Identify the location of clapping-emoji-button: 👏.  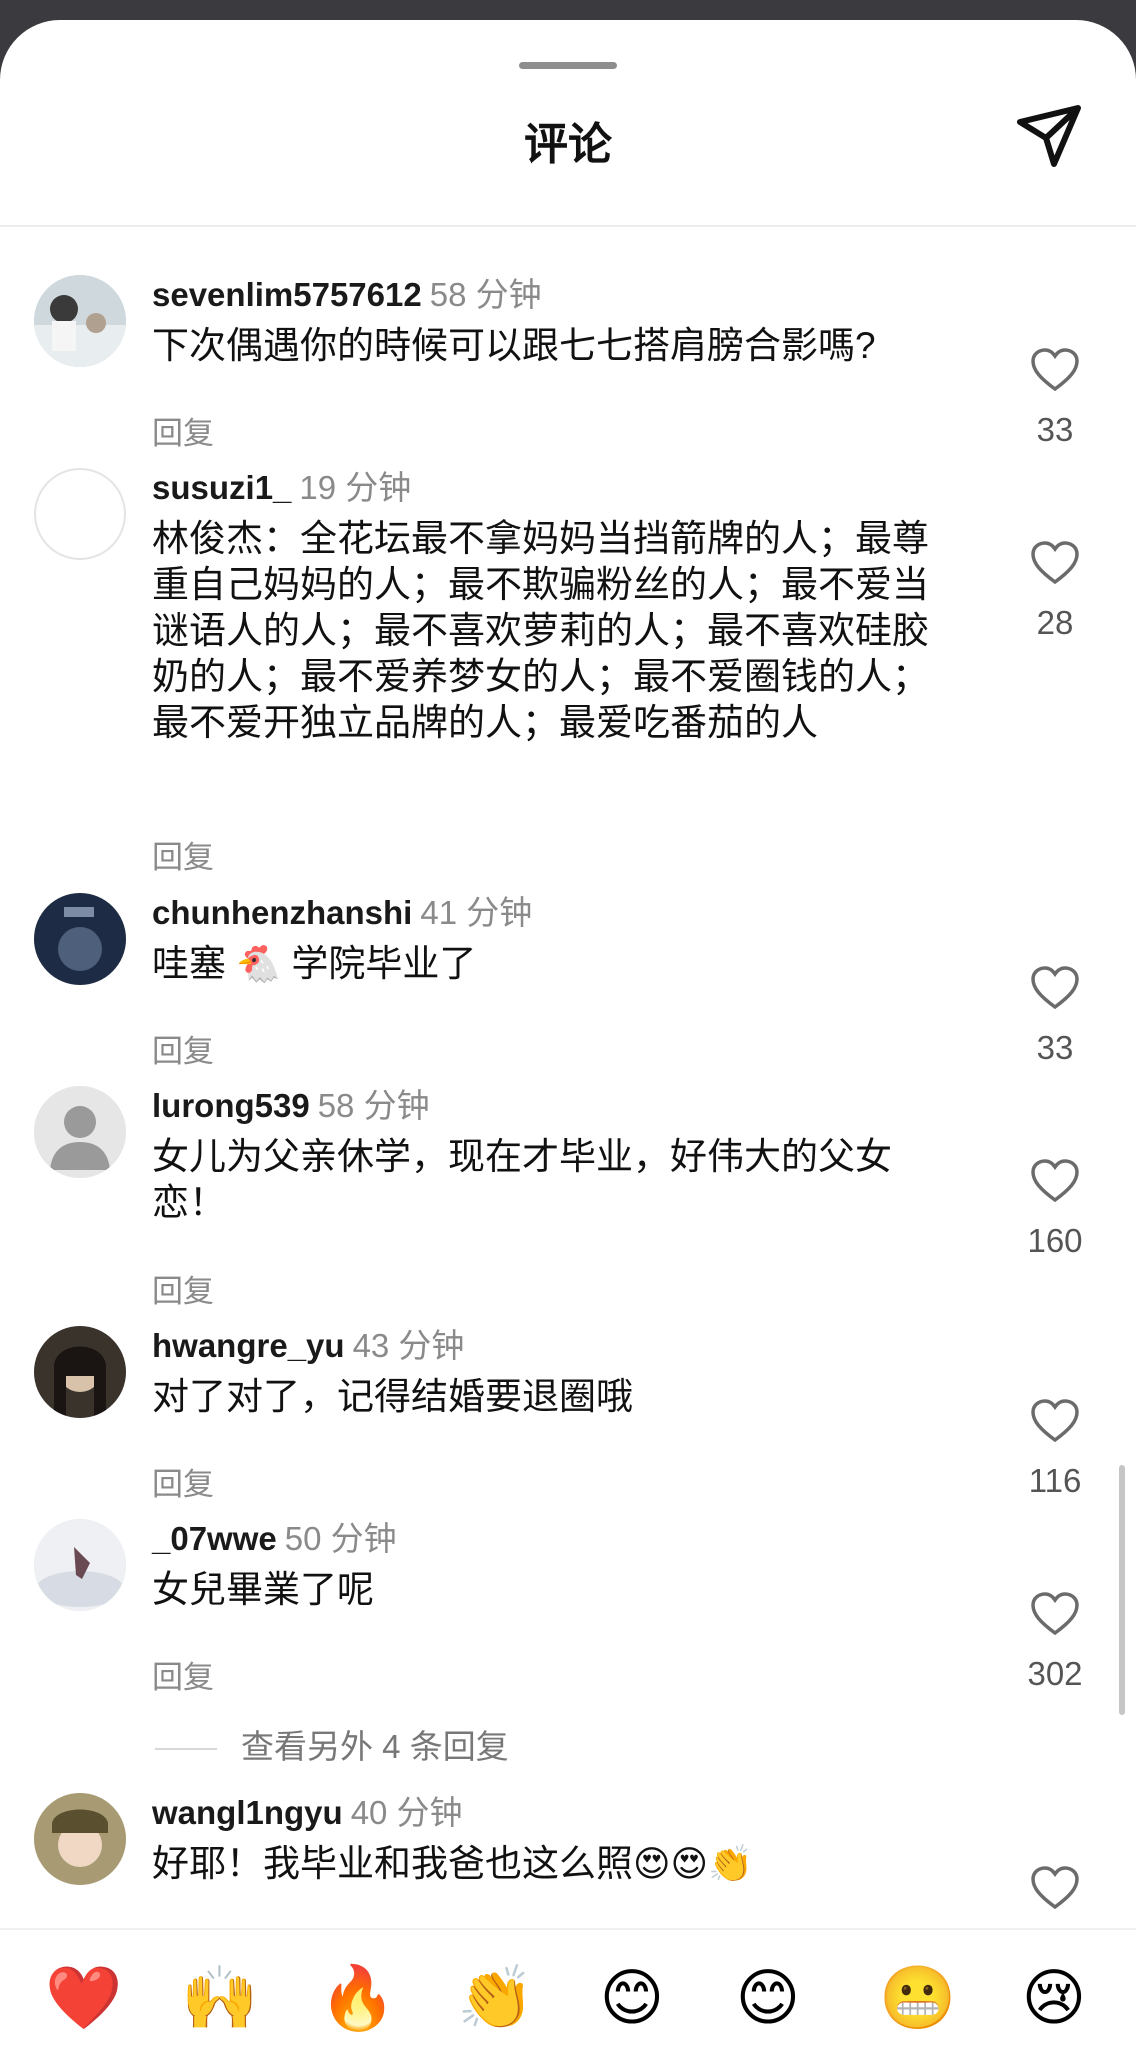
(496, 1998).